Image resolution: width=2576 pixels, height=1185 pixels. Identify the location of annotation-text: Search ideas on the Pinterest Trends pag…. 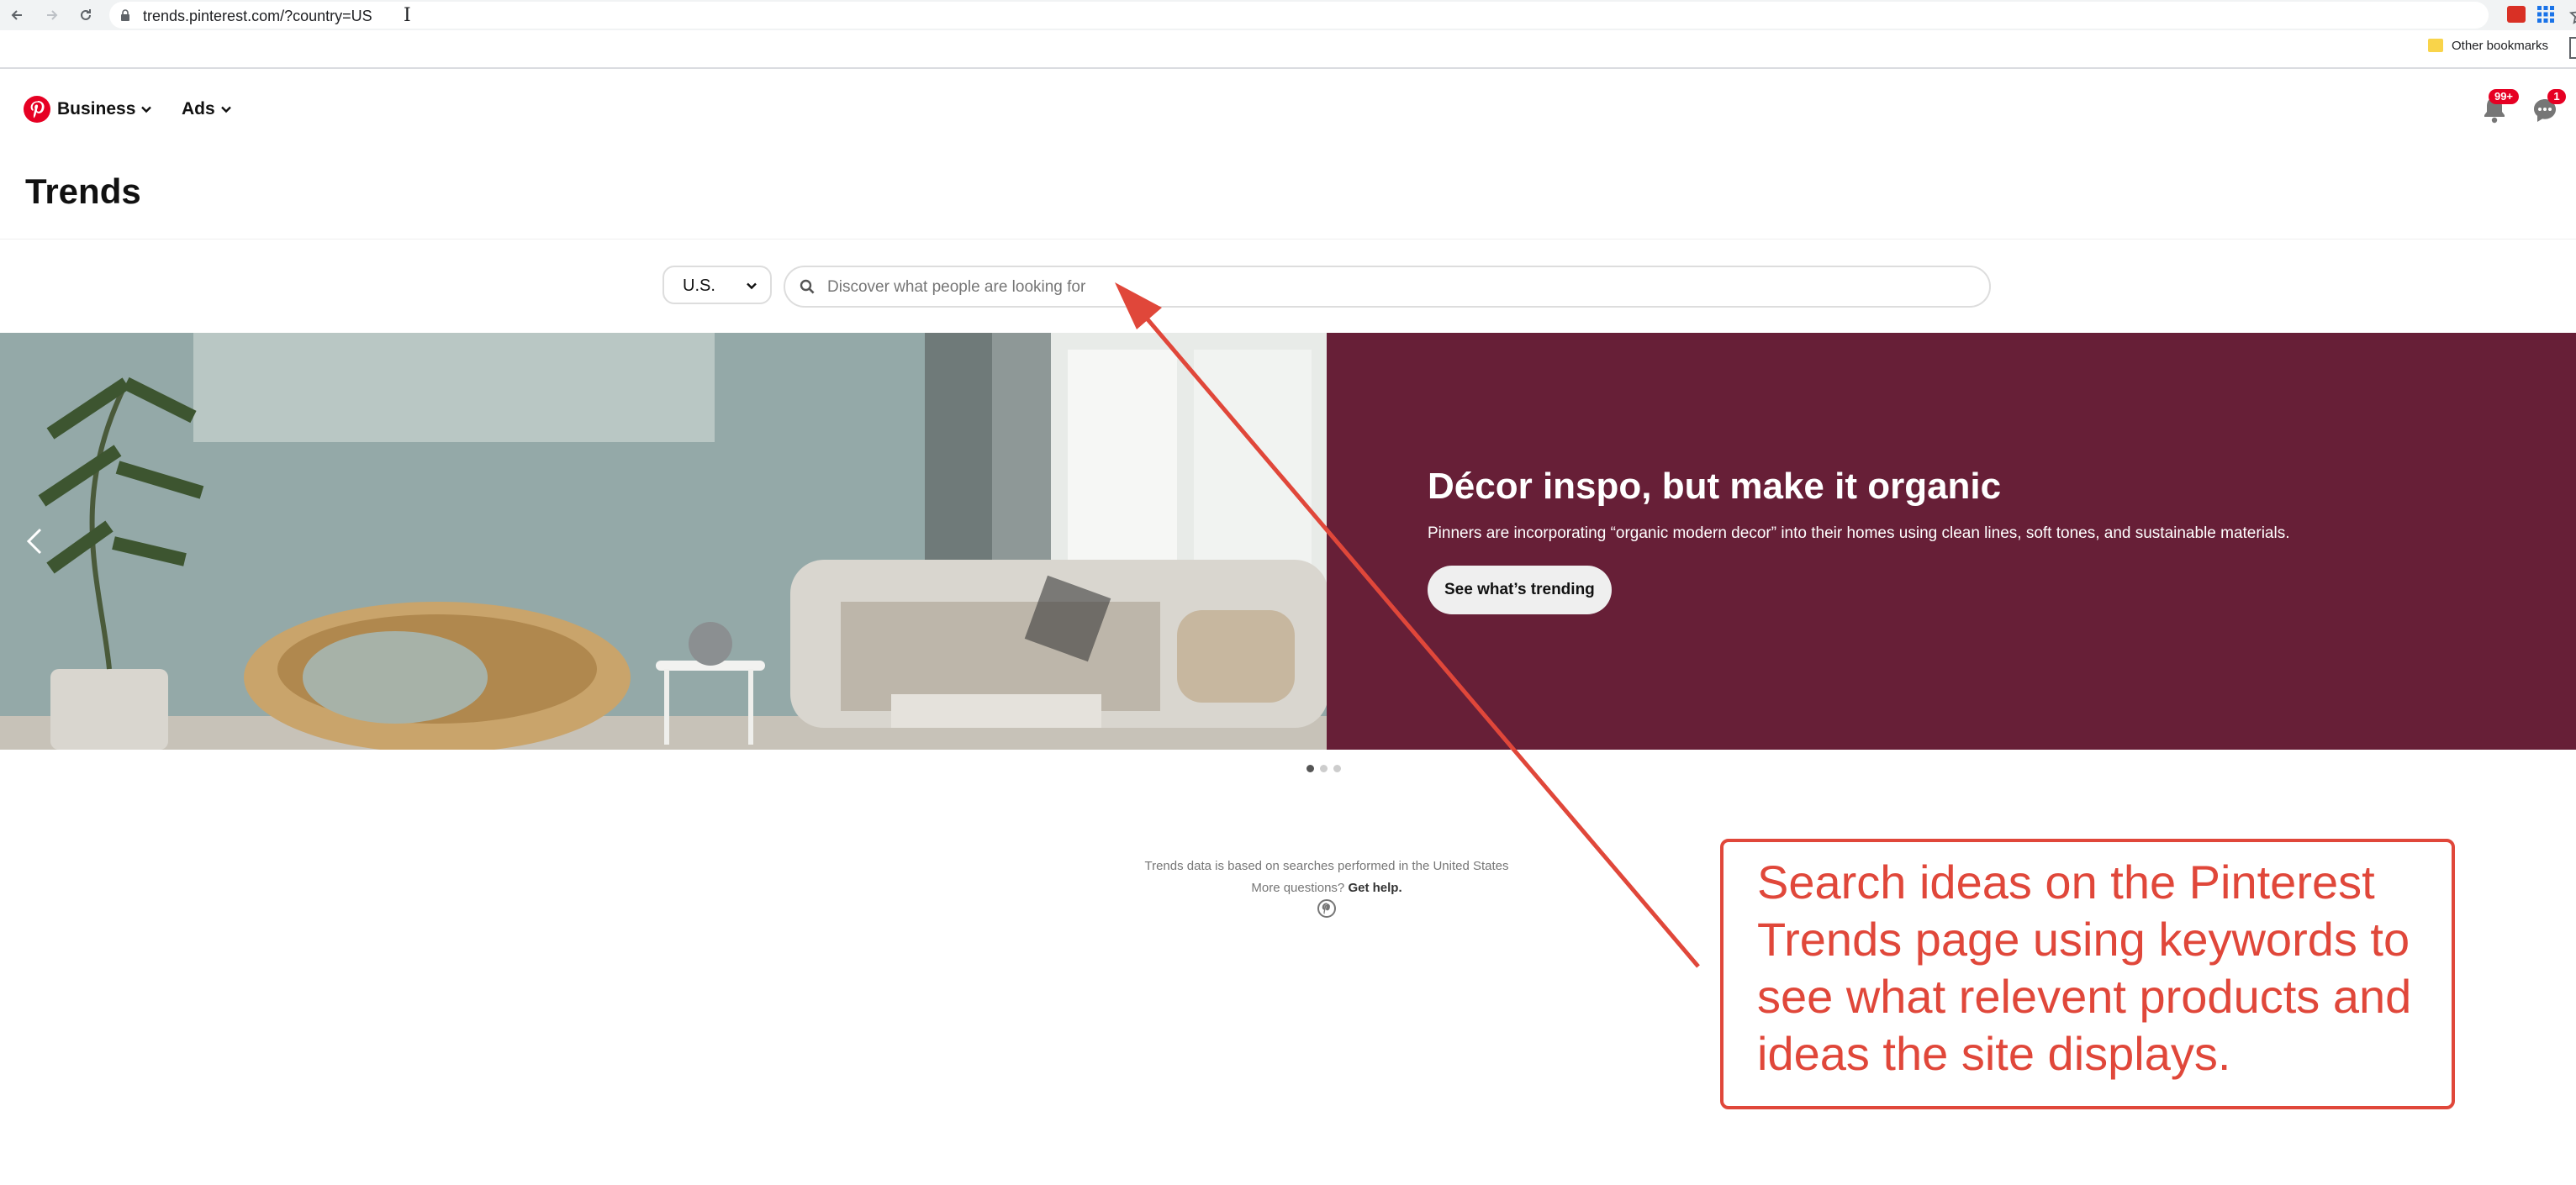
(2084, 968).